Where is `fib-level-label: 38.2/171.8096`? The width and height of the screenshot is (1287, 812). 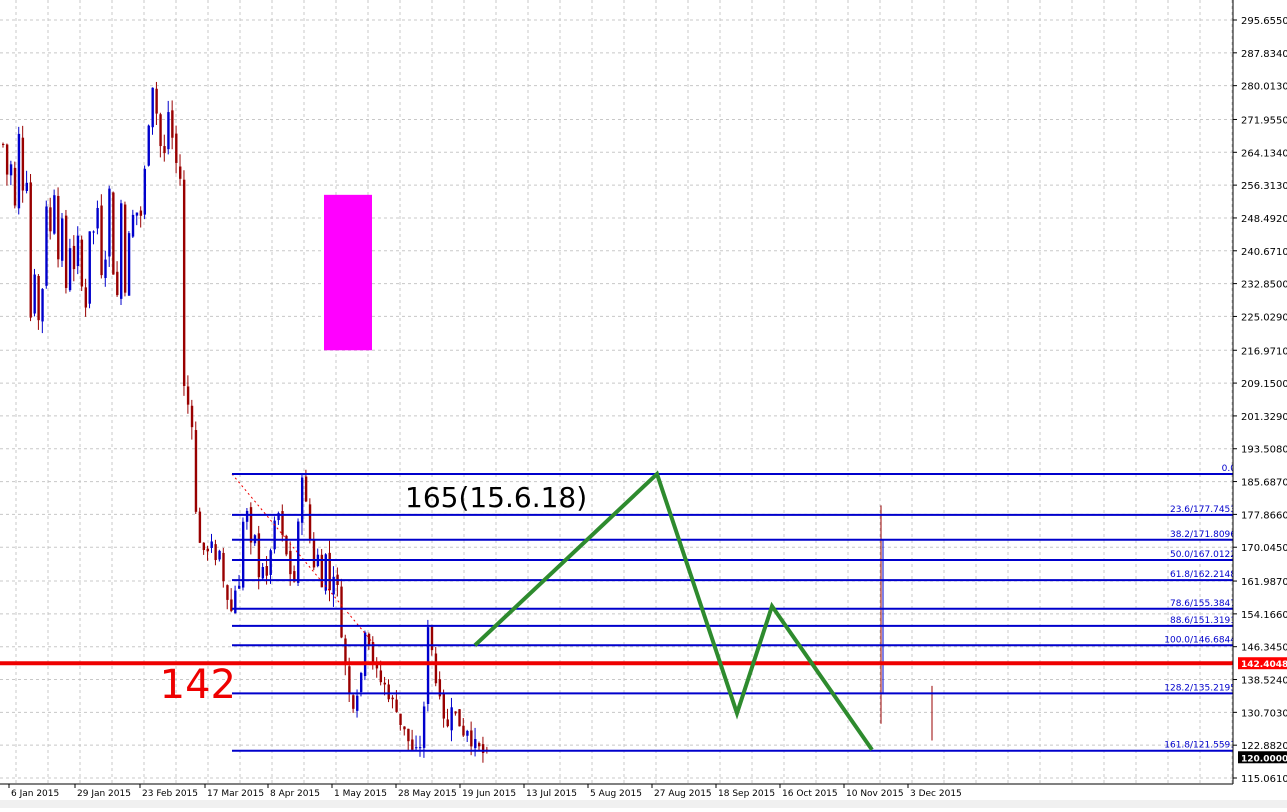 fib-level-label: 38.2/171.8096 is located at coordinates (1203, 535).